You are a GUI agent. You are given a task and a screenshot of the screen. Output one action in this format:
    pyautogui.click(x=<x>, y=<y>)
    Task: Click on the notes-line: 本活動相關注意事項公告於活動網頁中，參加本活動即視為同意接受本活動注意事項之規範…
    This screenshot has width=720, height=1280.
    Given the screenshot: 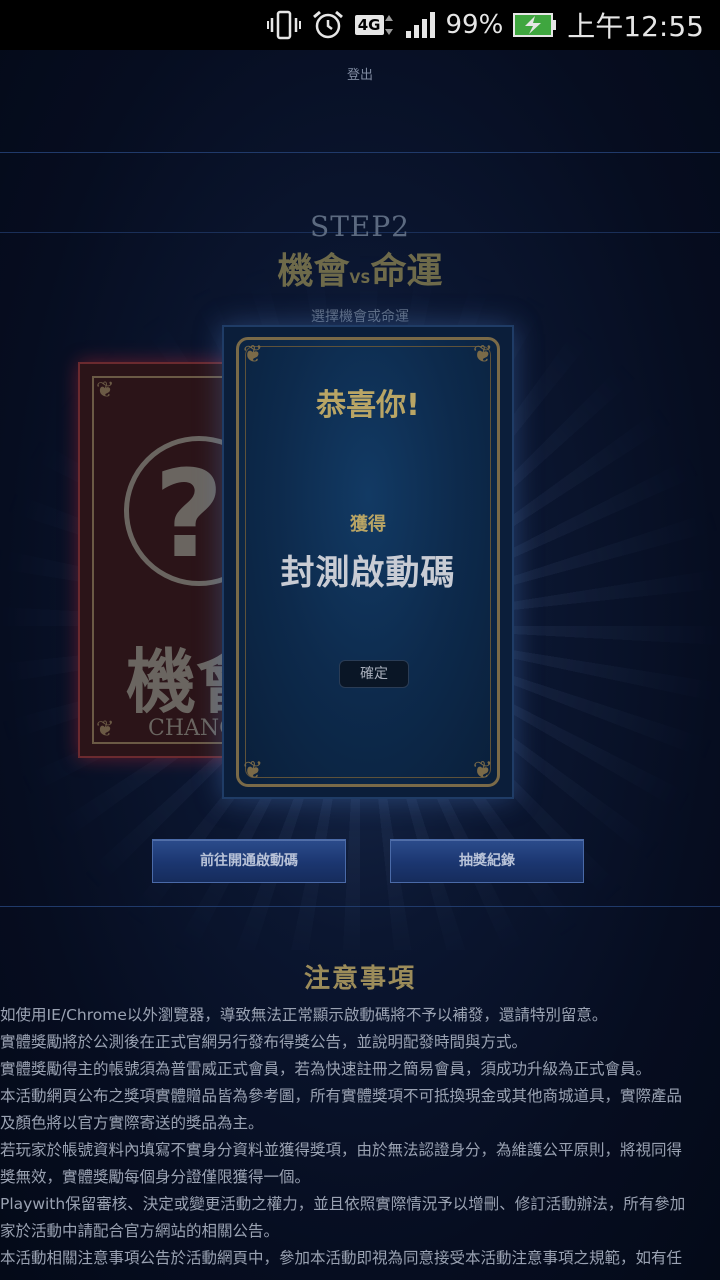 What is the action you would take?
    pyautogui.click(x=341, y=1258)
    